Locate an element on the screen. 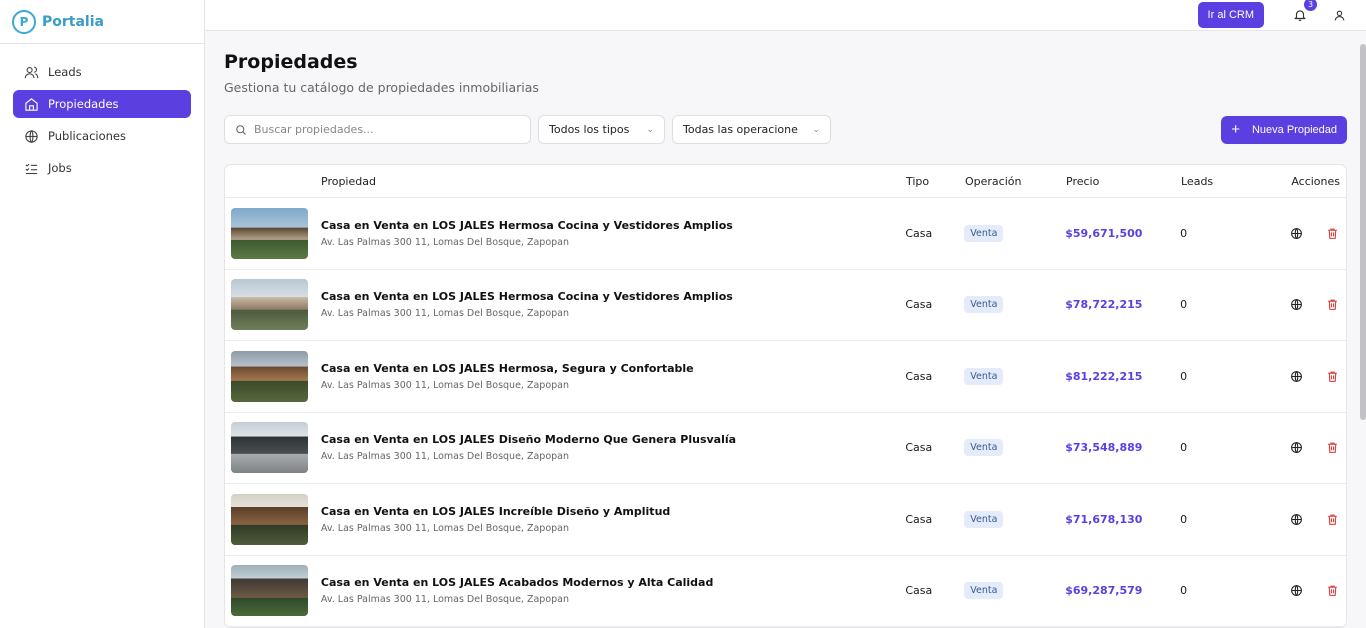  type-select: Todos los tipos ⌄ is located at coordinates (601, 129).